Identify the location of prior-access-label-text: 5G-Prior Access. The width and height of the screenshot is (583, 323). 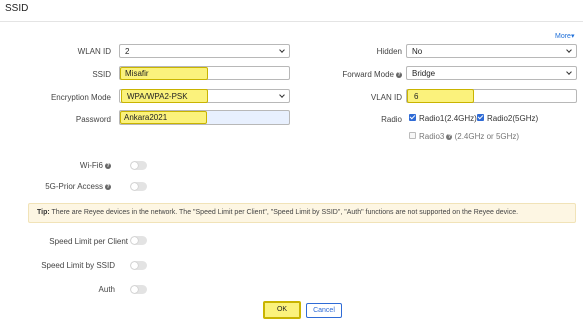
(74, 186).